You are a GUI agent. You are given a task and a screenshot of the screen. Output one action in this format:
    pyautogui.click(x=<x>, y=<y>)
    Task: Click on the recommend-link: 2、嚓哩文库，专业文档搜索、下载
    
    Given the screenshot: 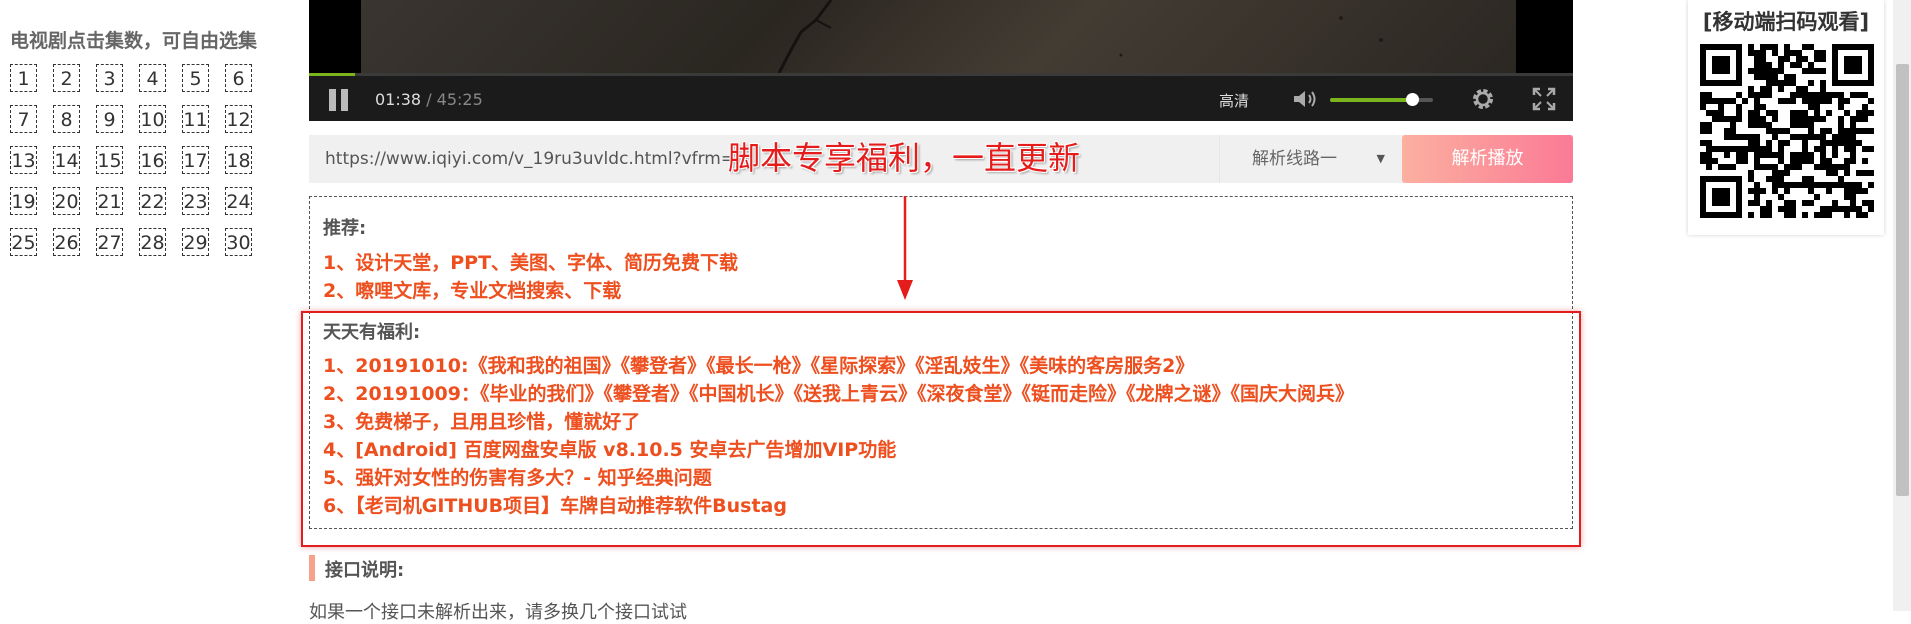 What is the action you would take?
    pyautogui.click(x=472, y=289)
    